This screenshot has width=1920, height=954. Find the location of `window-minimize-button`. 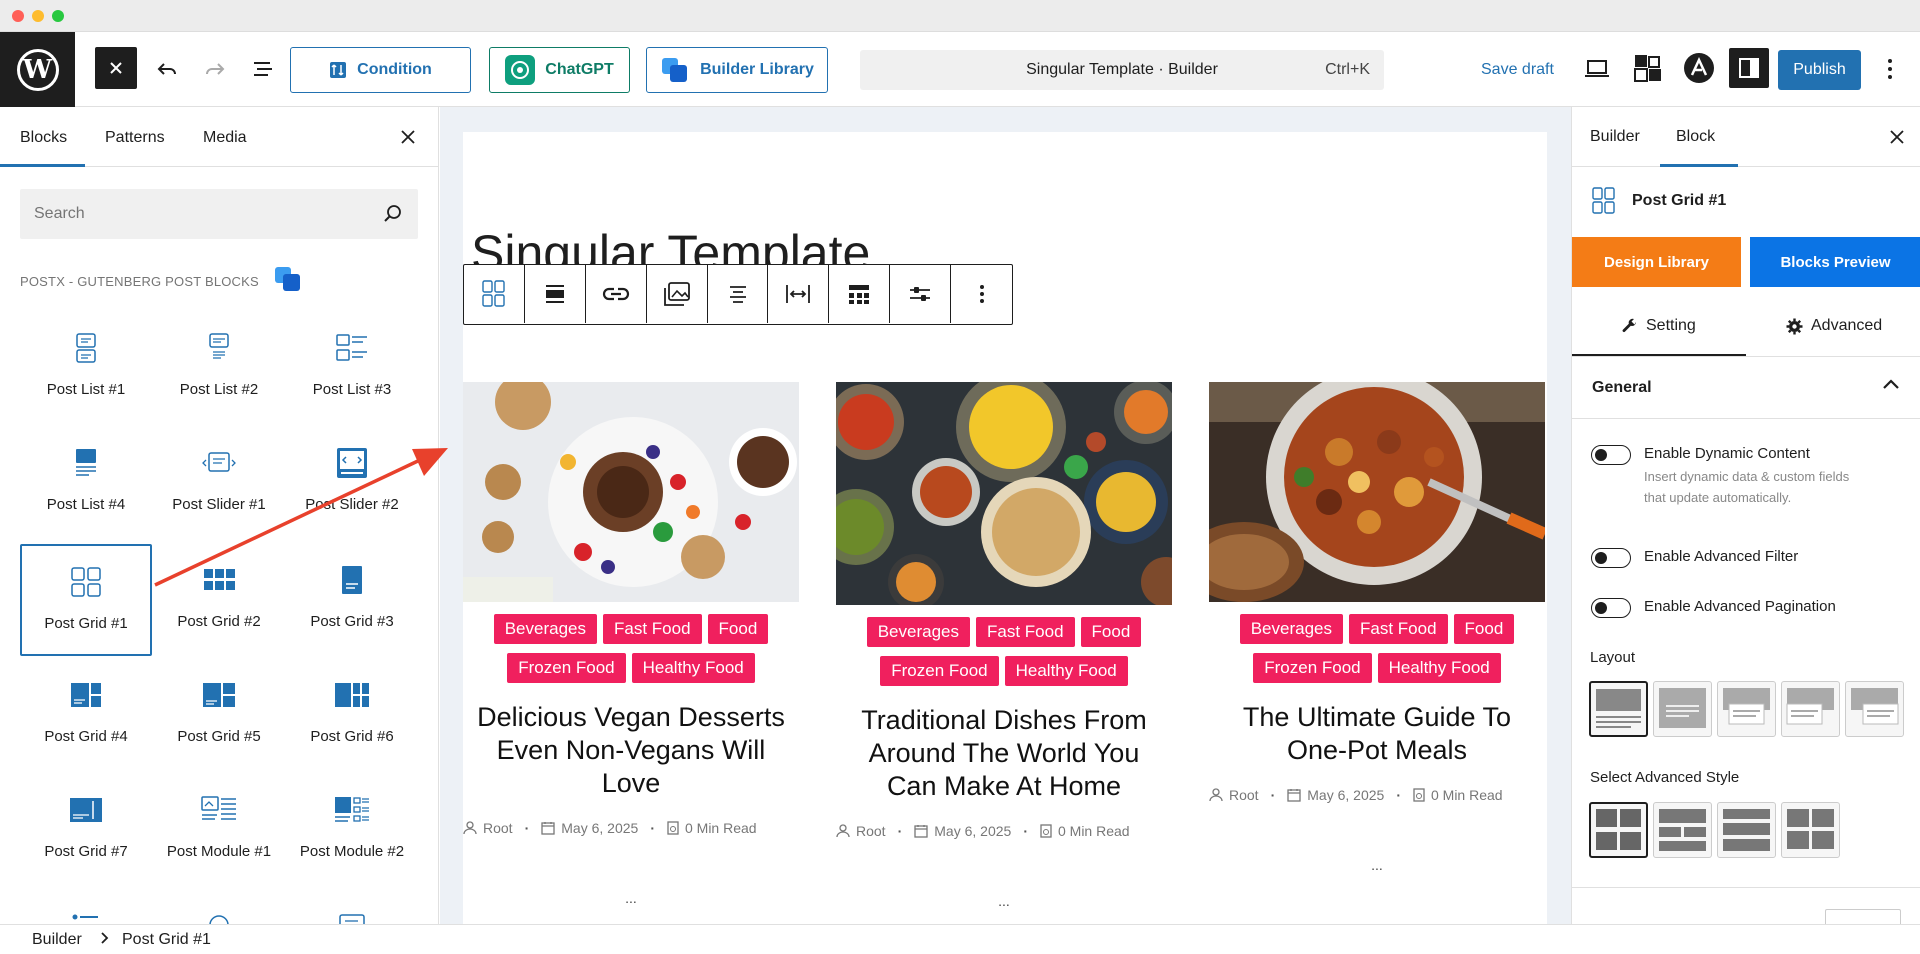

window-minimize-button is located at coordinates (38, 16).